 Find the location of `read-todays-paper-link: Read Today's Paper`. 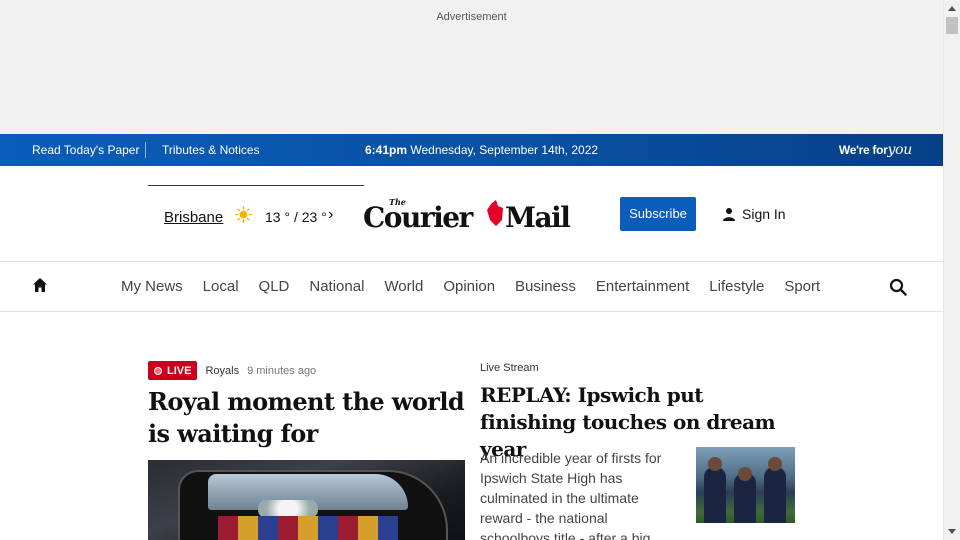

read-todays-paper-link: Read Today's Paper is located at coordinates (85, 150).